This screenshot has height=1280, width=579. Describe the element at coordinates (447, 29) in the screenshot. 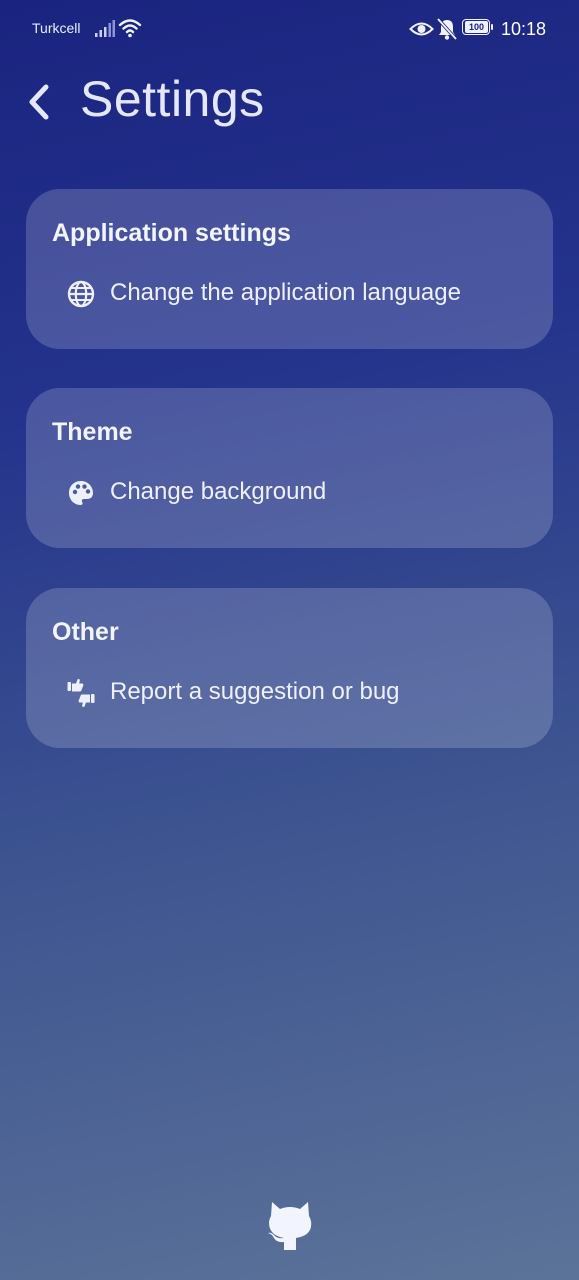

I see `bell-off-icon` at that location.